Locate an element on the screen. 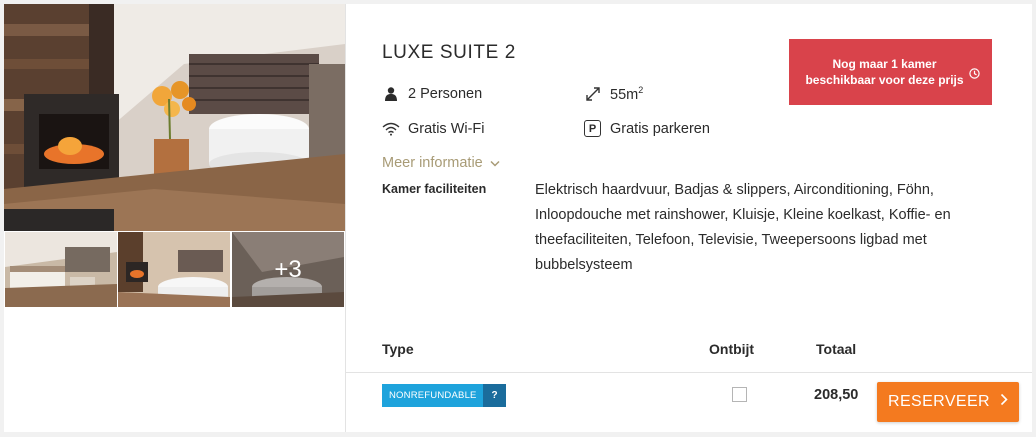  clock-icon is located at coordinates (974, 75).